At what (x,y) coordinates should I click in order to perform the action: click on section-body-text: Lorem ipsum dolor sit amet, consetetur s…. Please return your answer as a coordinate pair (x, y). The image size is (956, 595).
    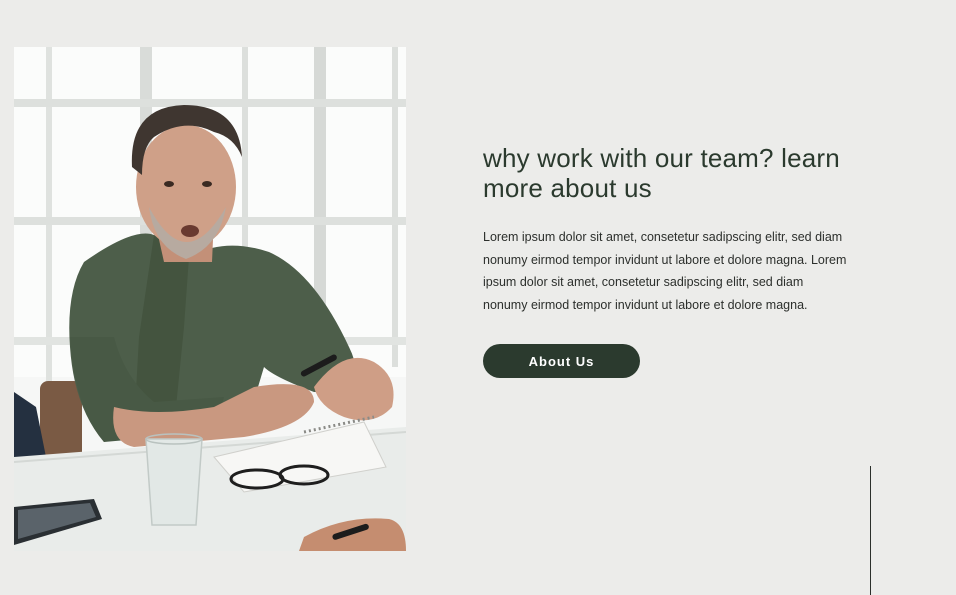
    Looking at the image, I should click on (665, 271).